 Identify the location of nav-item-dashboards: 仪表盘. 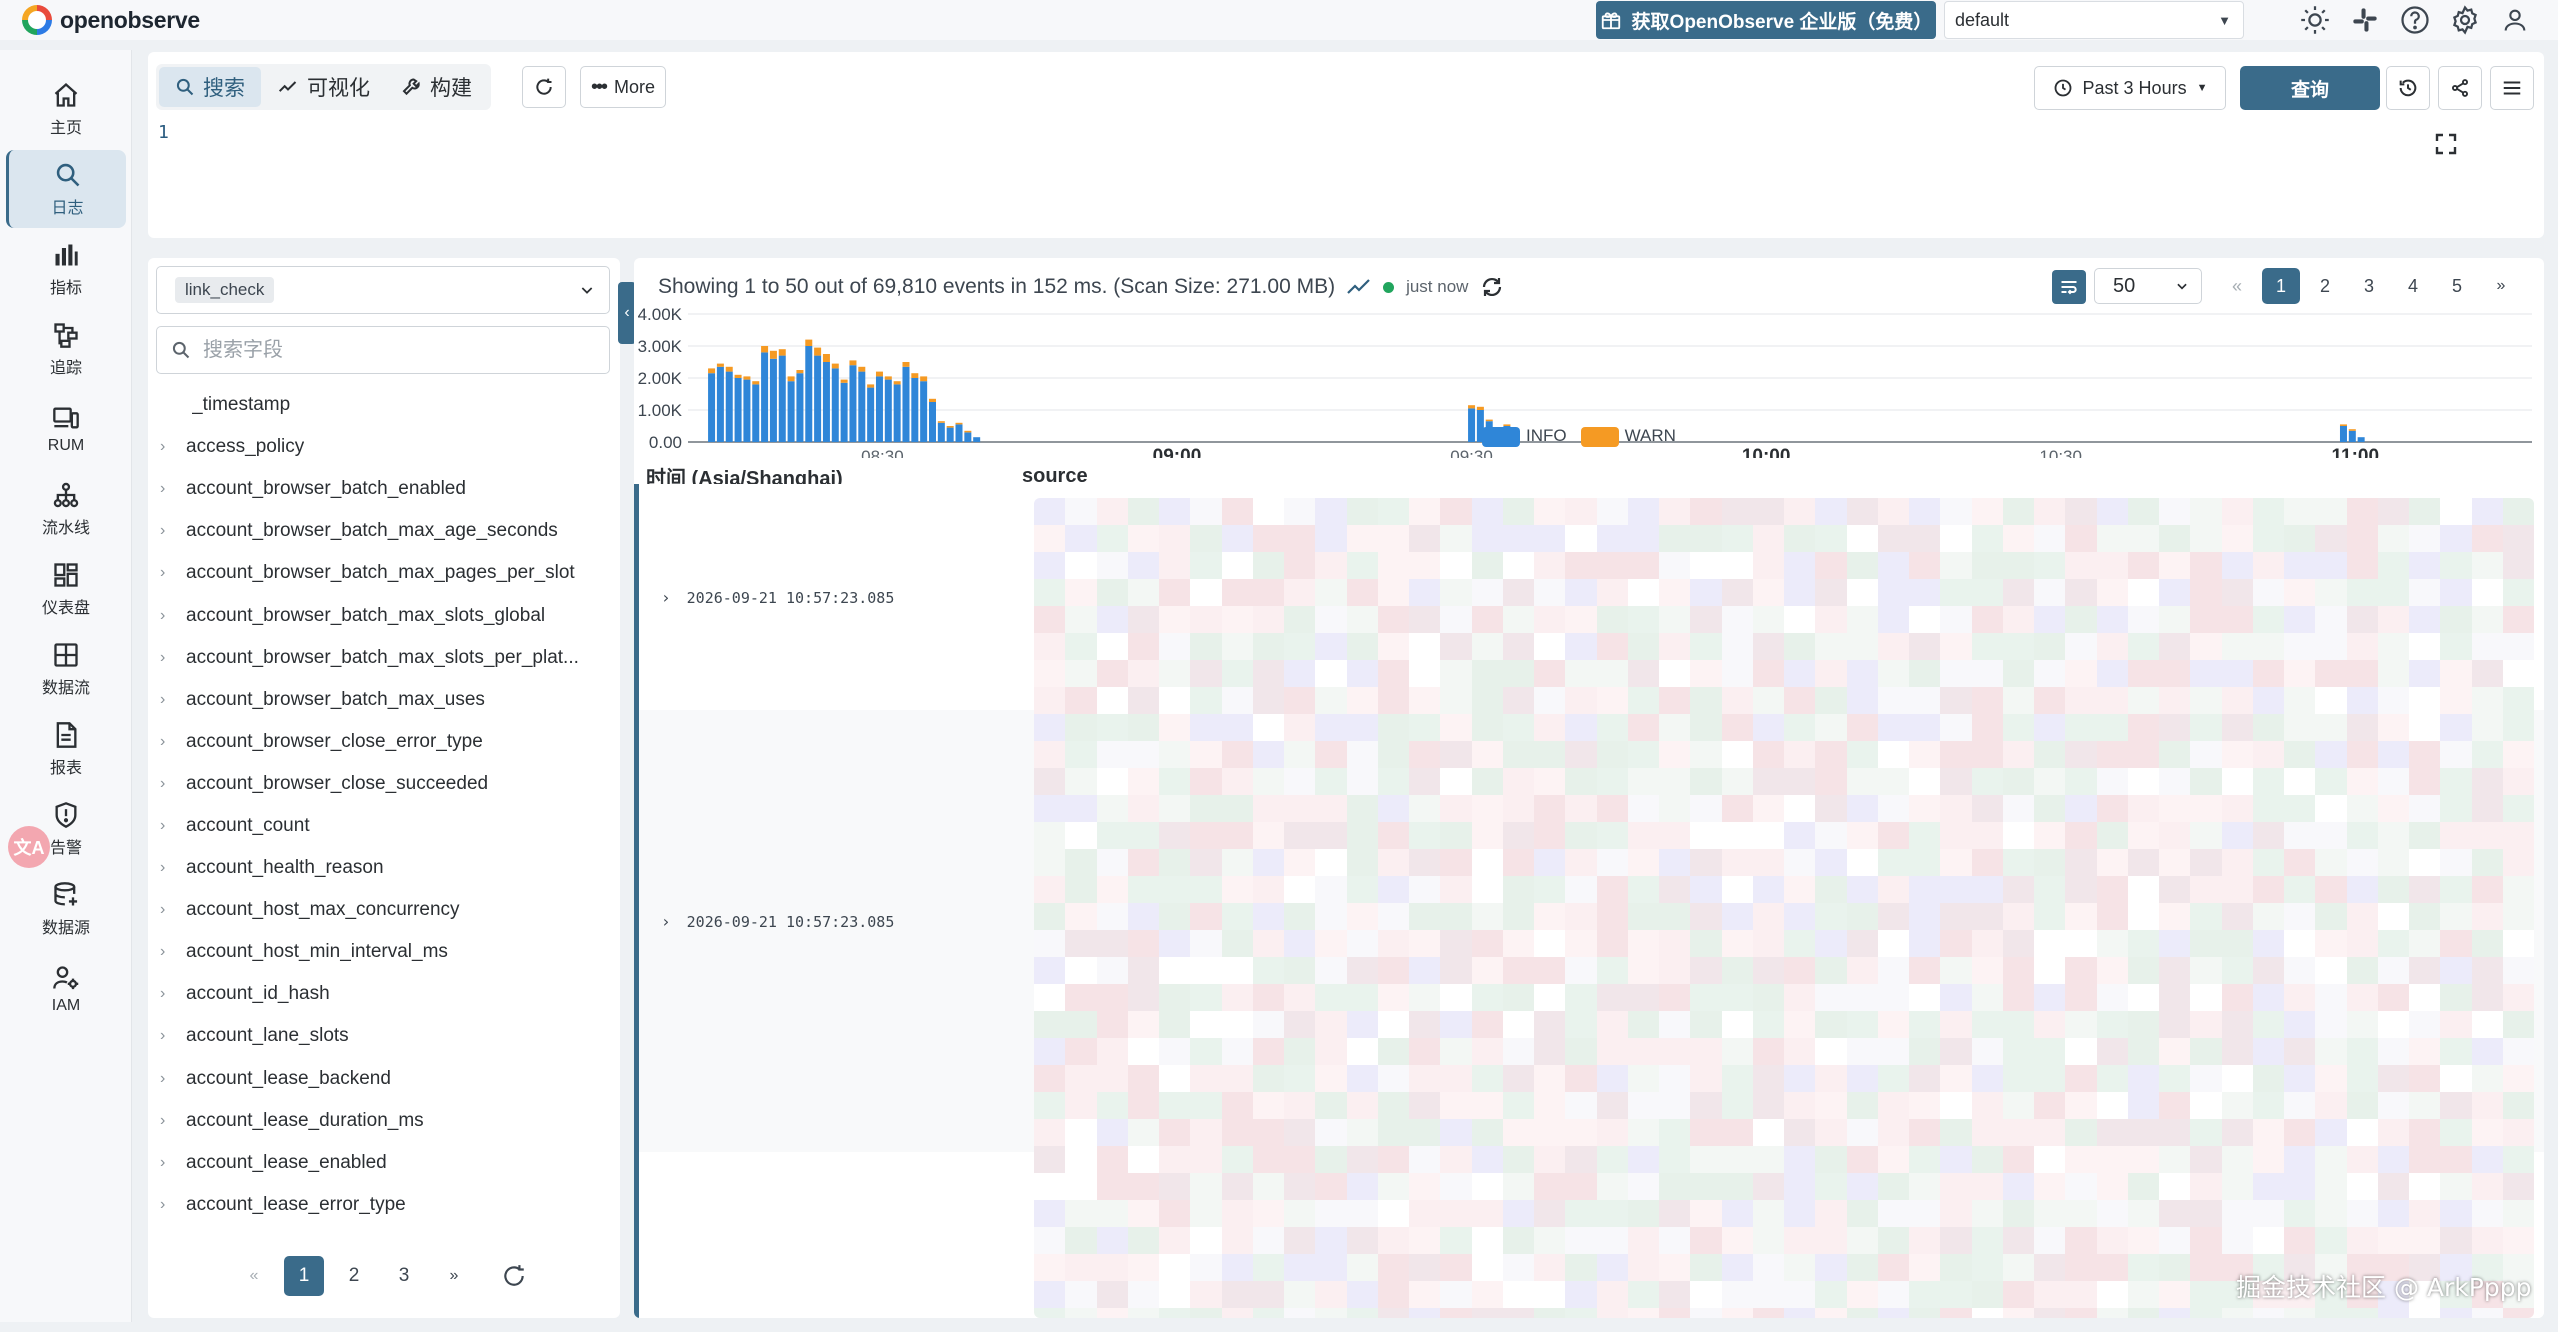
(66, 589).